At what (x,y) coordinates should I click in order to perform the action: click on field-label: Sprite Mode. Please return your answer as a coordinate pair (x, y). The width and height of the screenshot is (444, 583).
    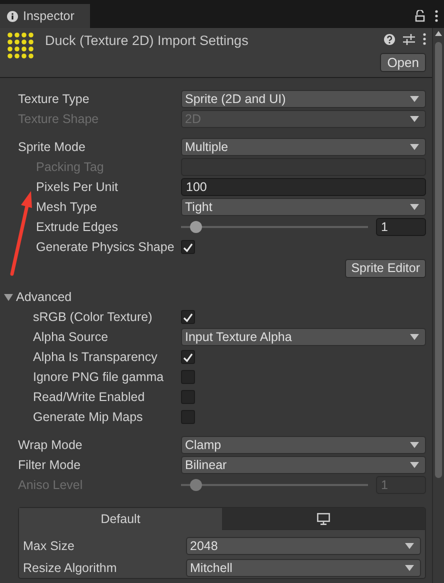
    Looking at the image, I should click on (52, 147).